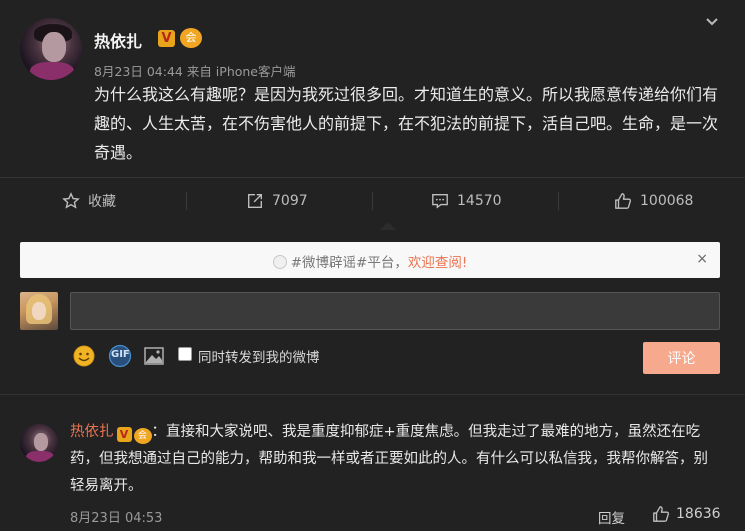 The image size is (745, 531). What do you see at coordinates (92, 432) in the screenshot?
I see `commenter-name: 热依扎` at bounding box center [92, 432].